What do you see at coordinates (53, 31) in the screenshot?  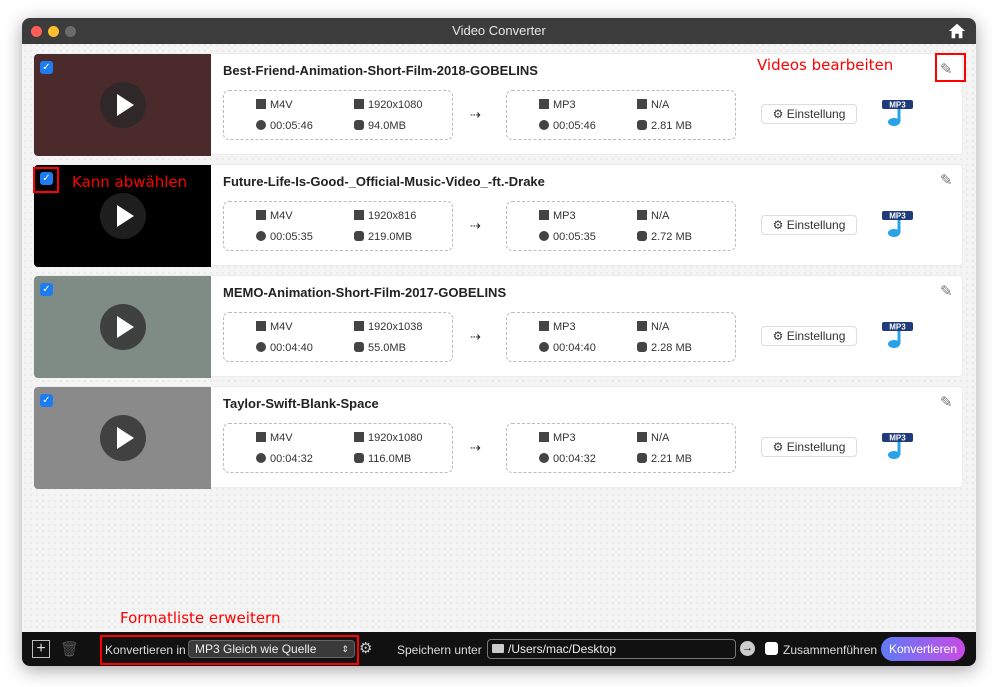 I see `minimize-button` at bounding box center [53, 31].